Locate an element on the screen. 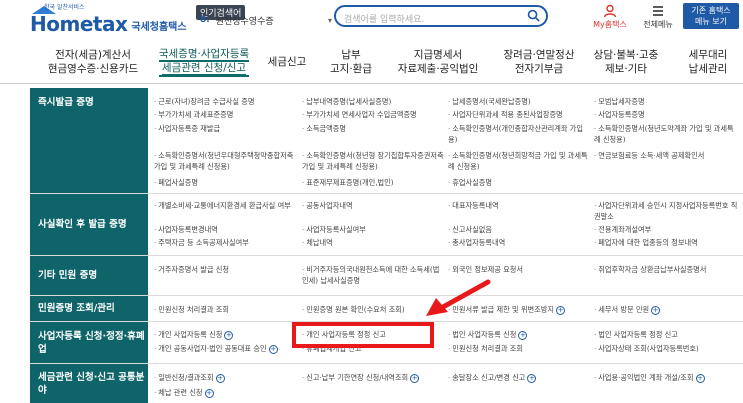 The width and height of the screenshot is (743, 403). category-label: 민원증명 조회/관리 is located at coordinates (89, 308).